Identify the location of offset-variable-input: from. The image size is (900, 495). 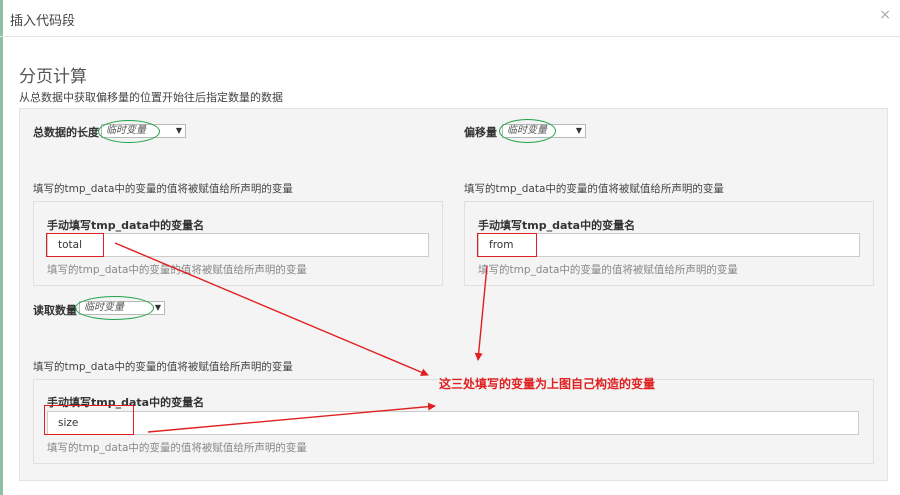
(669, 245).